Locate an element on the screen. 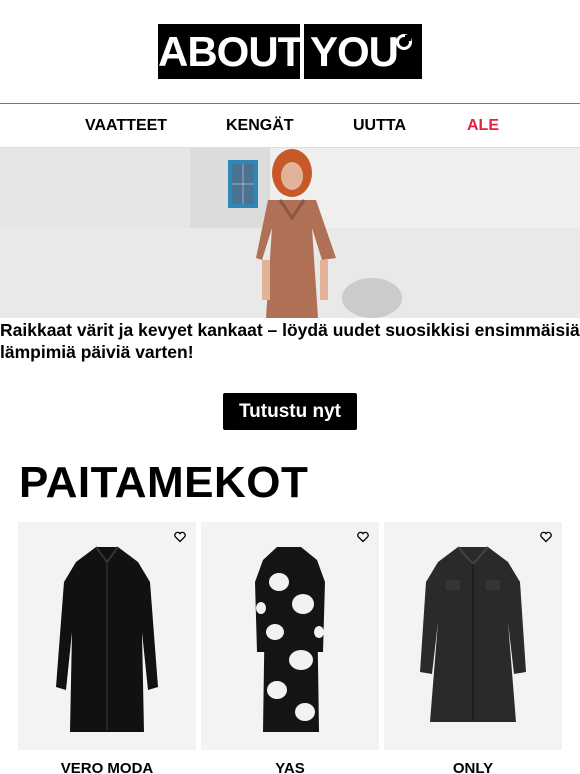 This screenshot has height=774, width=580. product-brand: VERO MODA is located at coordinates (107, 767).